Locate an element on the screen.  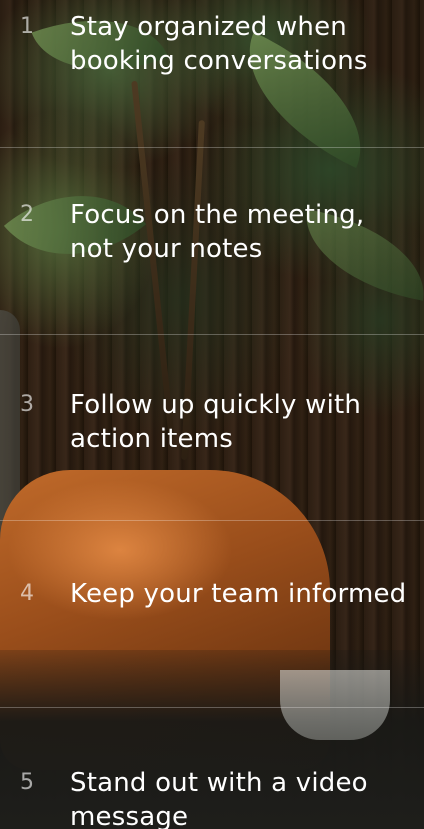
feature-title: Follow up quickly with action items is located at coordinates (216, 422).